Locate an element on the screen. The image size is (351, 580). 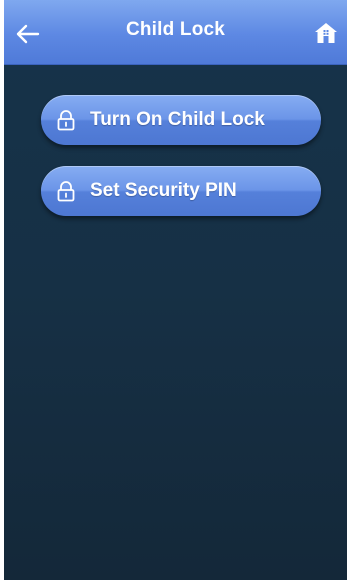
turn-on-child-lock-button: Turn On Child Lock is located at coordinates (181, 120).